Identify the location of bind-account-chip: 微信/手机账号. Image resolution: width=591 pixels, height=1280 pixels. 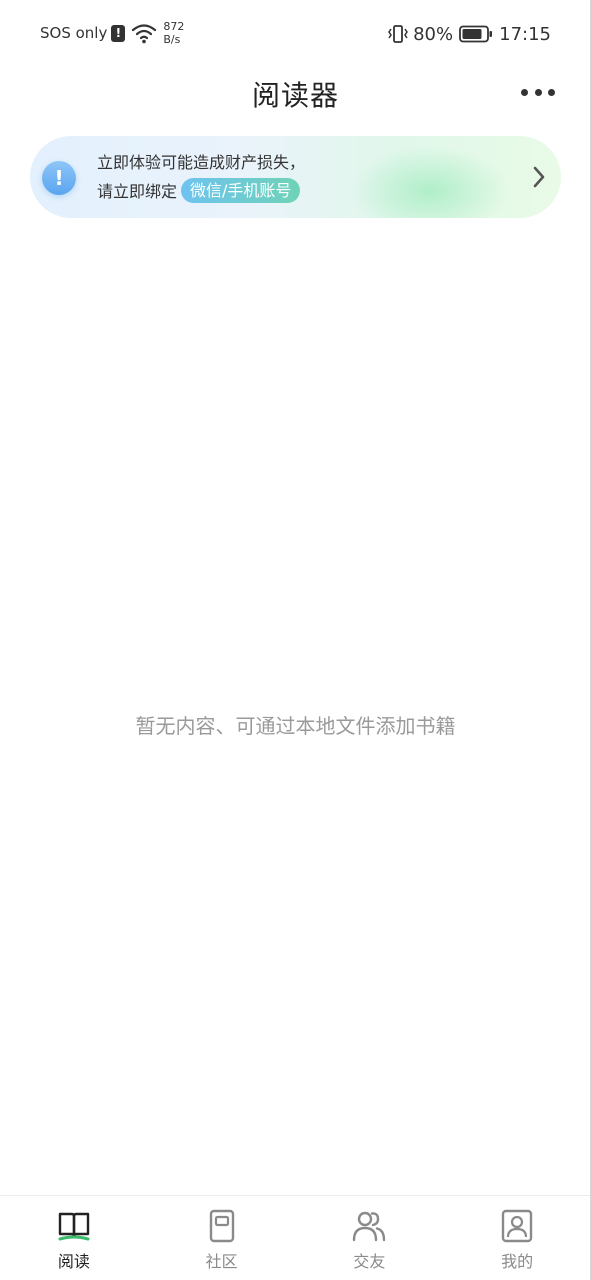
(241, 190).